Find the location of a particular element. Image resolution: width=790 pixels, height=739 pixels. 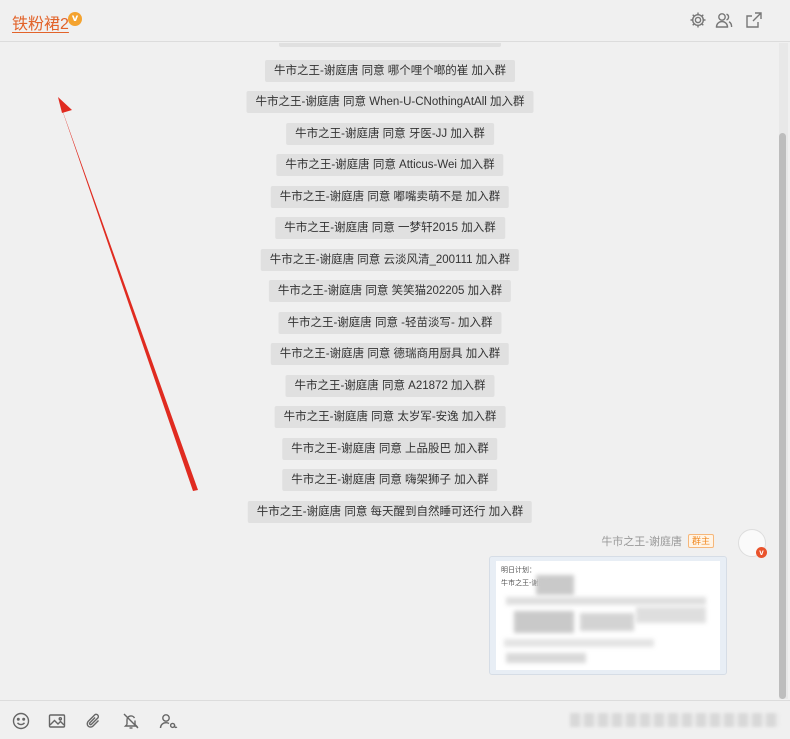

image-icon is located at coordinates (57, 721).